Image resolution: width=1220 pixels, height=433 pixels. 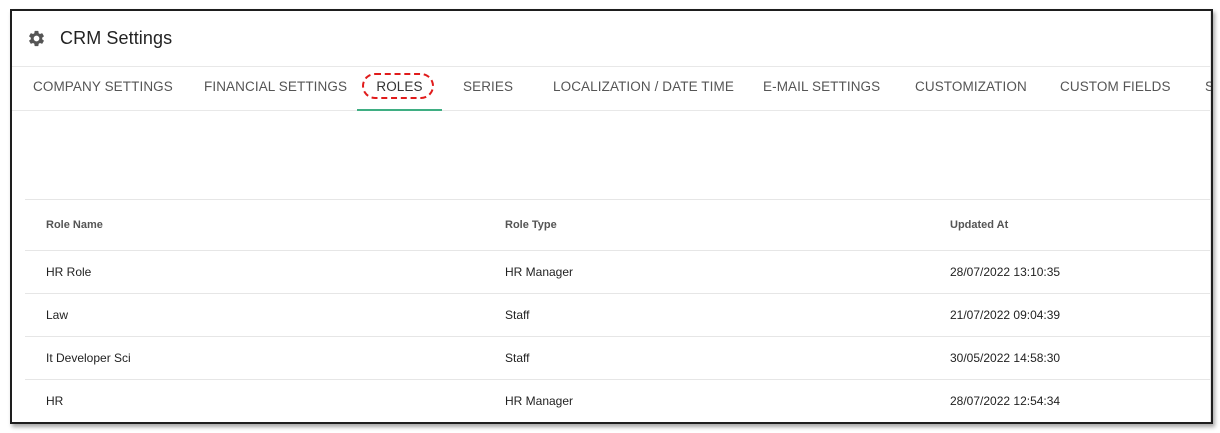 What do you see at coordinates (275, 89) in the screenshot?
I see `tab-financial-settings: FINANCIAL SETTINGS` at bounding box center [275, 89].